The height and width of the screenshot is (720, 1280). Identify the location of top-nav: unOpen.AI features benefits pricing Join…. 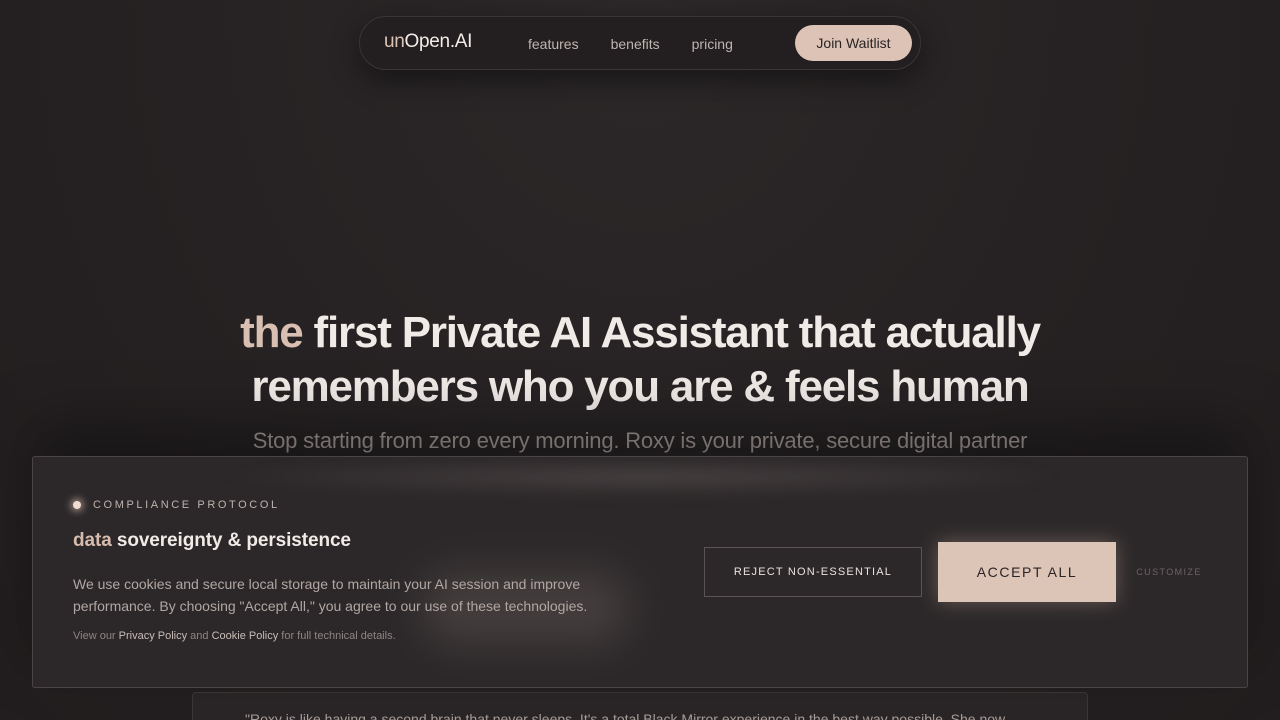
(640, 43).